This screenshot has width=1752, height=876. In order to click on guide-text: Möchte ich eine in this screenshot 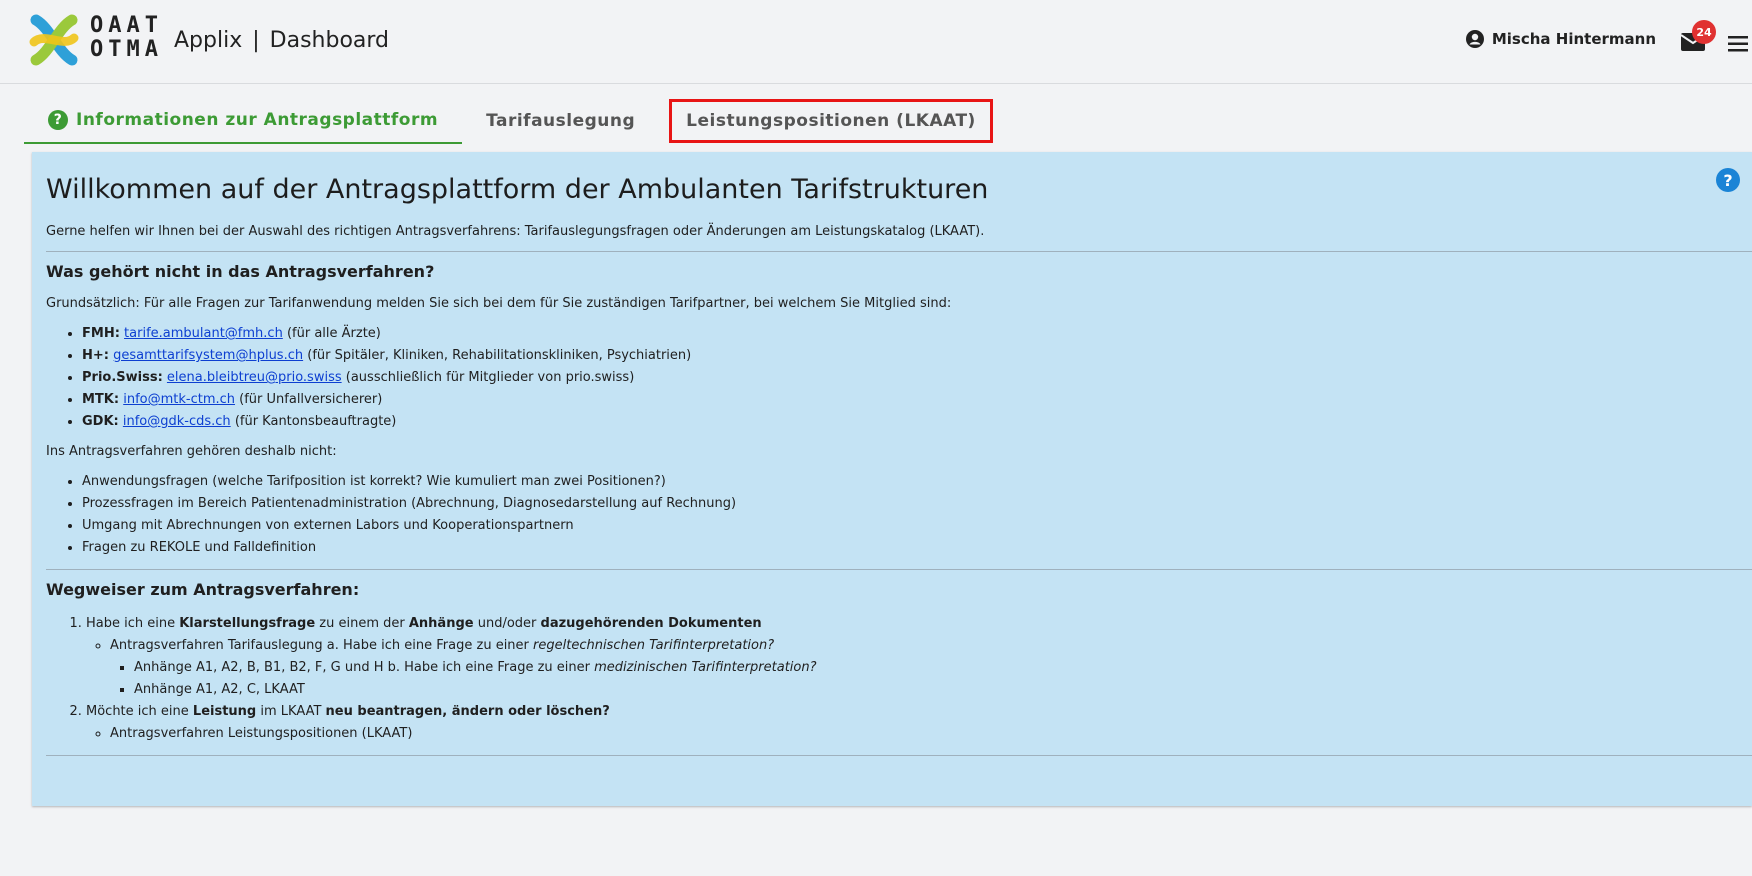, I will do `click(139, 711)`.